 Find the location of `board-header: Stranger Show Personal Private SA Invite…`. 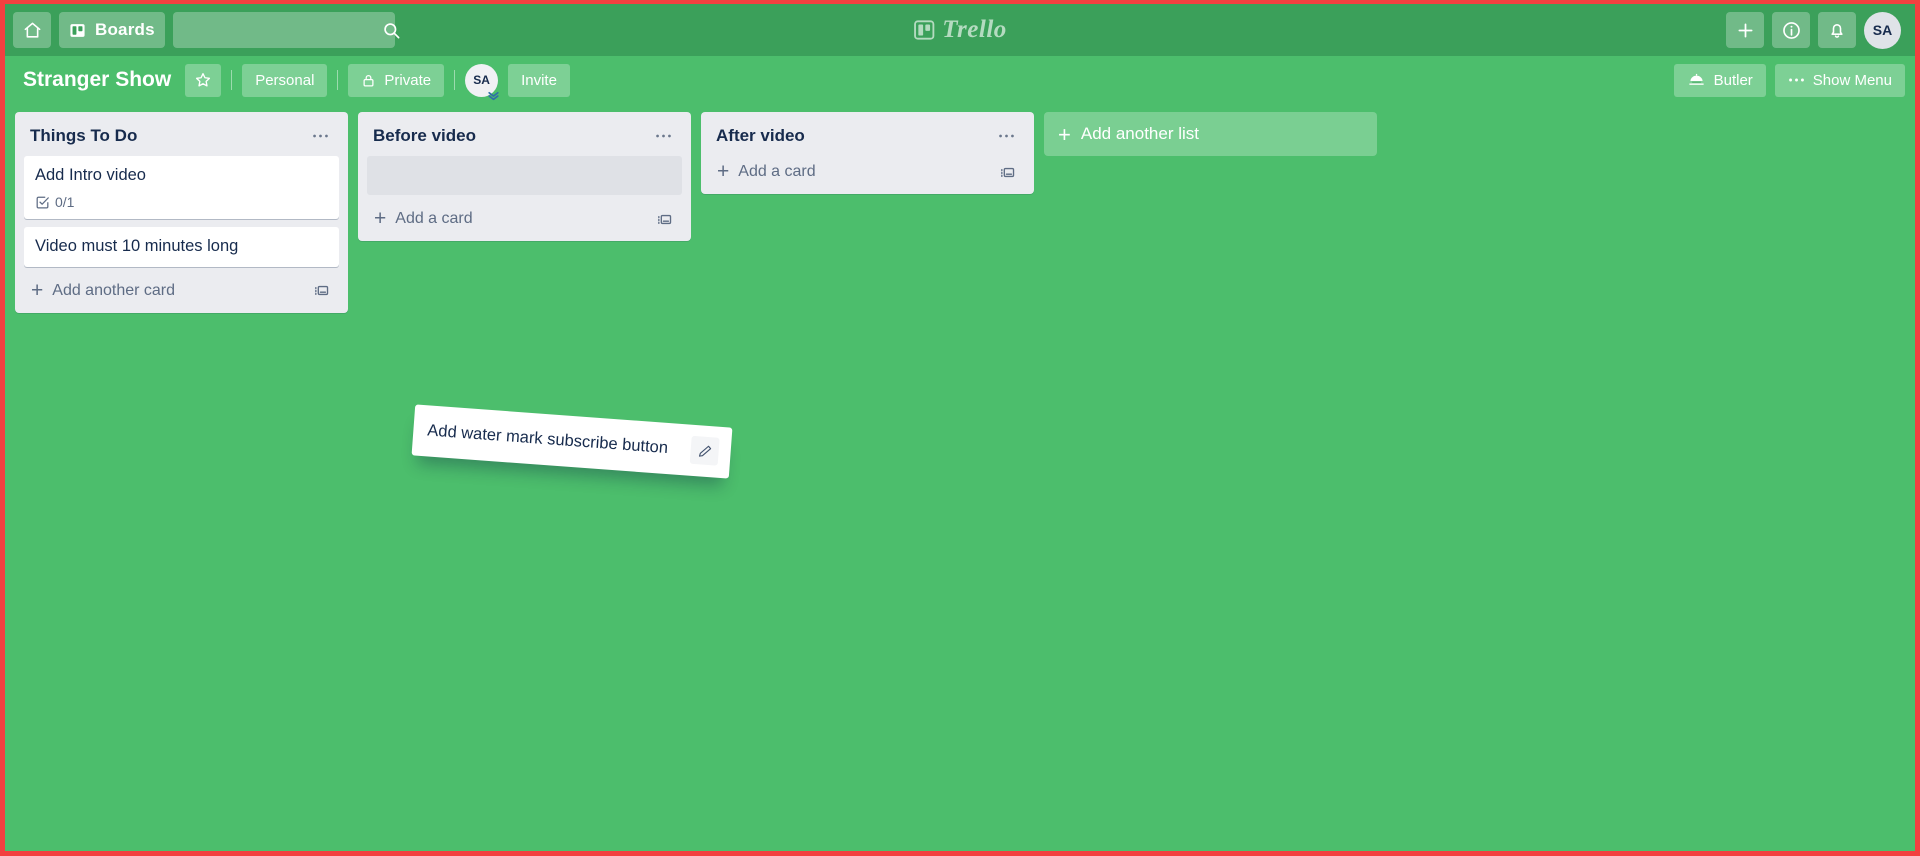

board-header: Stranger Show Personal Private SA Invite… is located at coordinates (960, 80).